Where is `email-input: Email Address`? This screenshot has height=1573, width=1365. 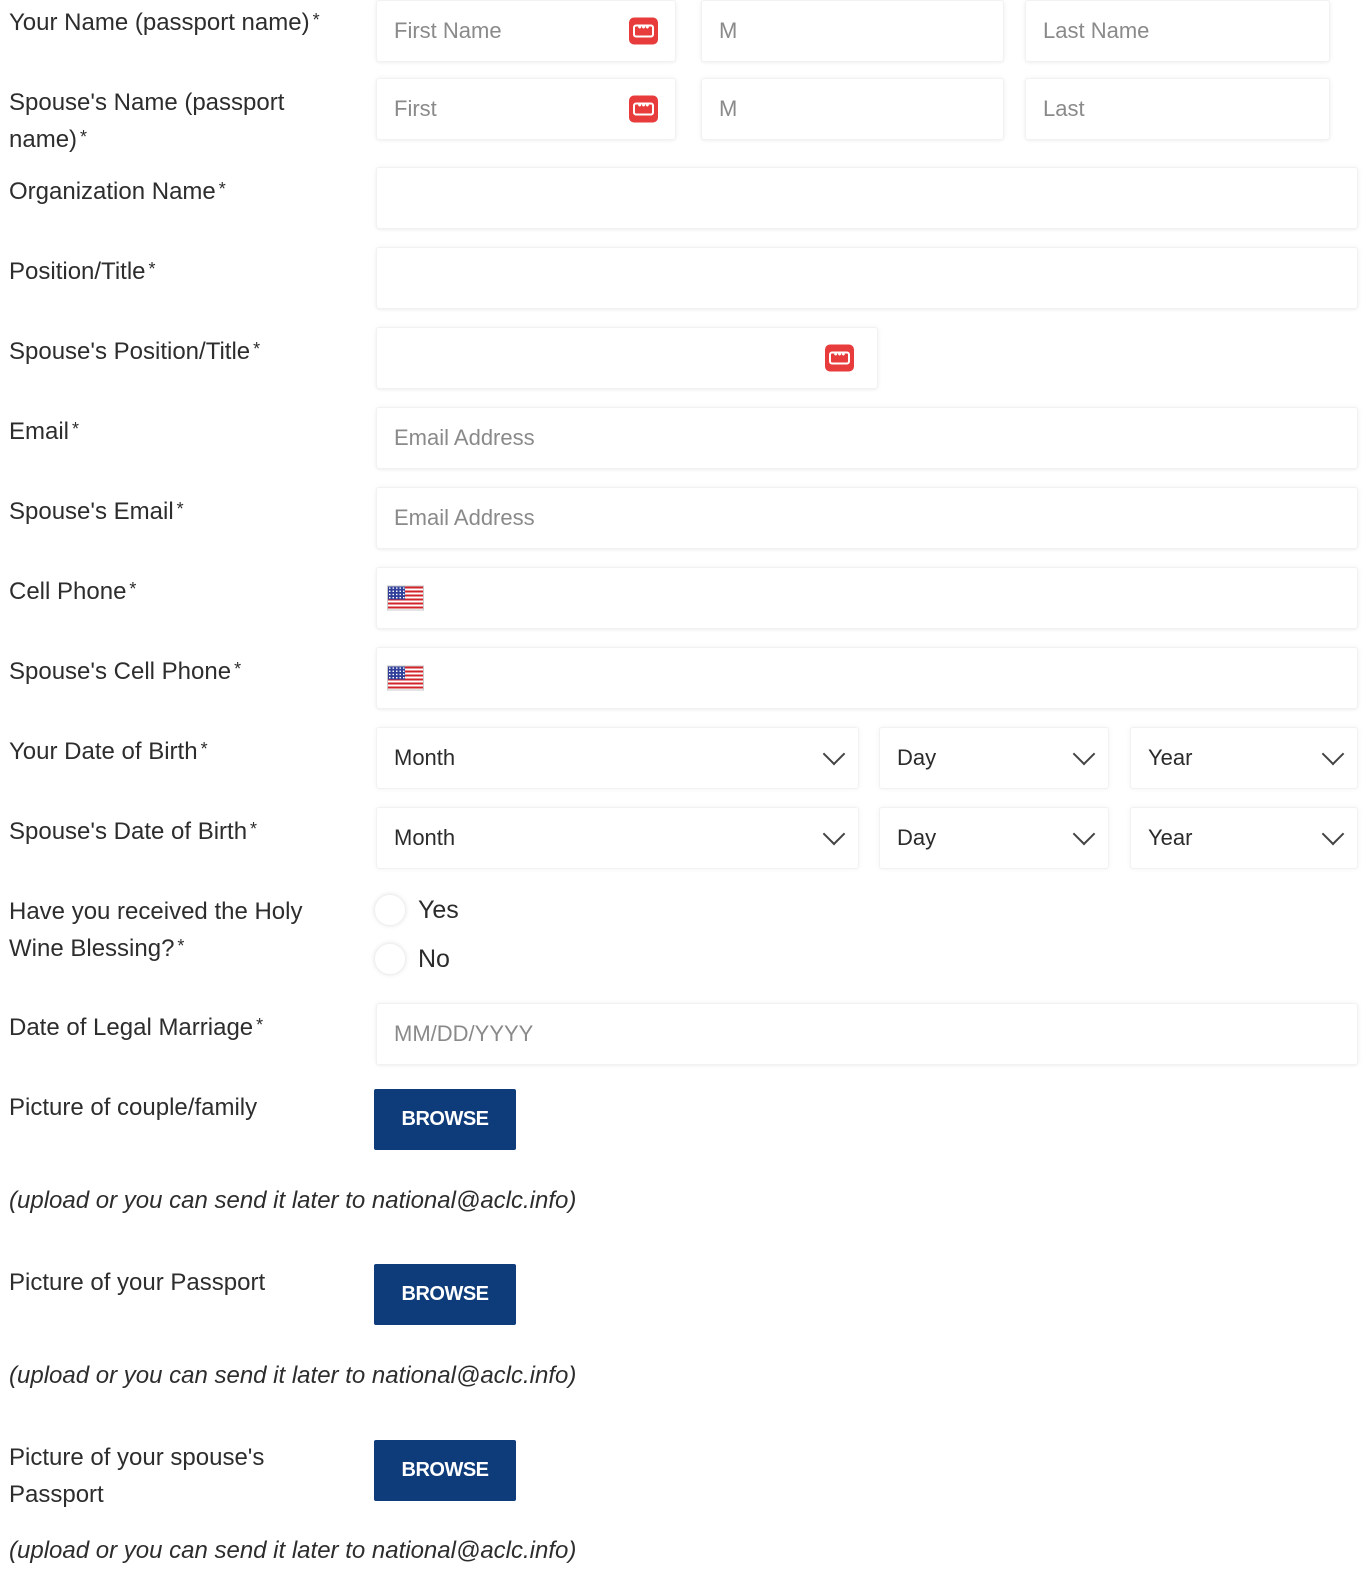
email-input: Email Address is located at coordinates (867, 438).